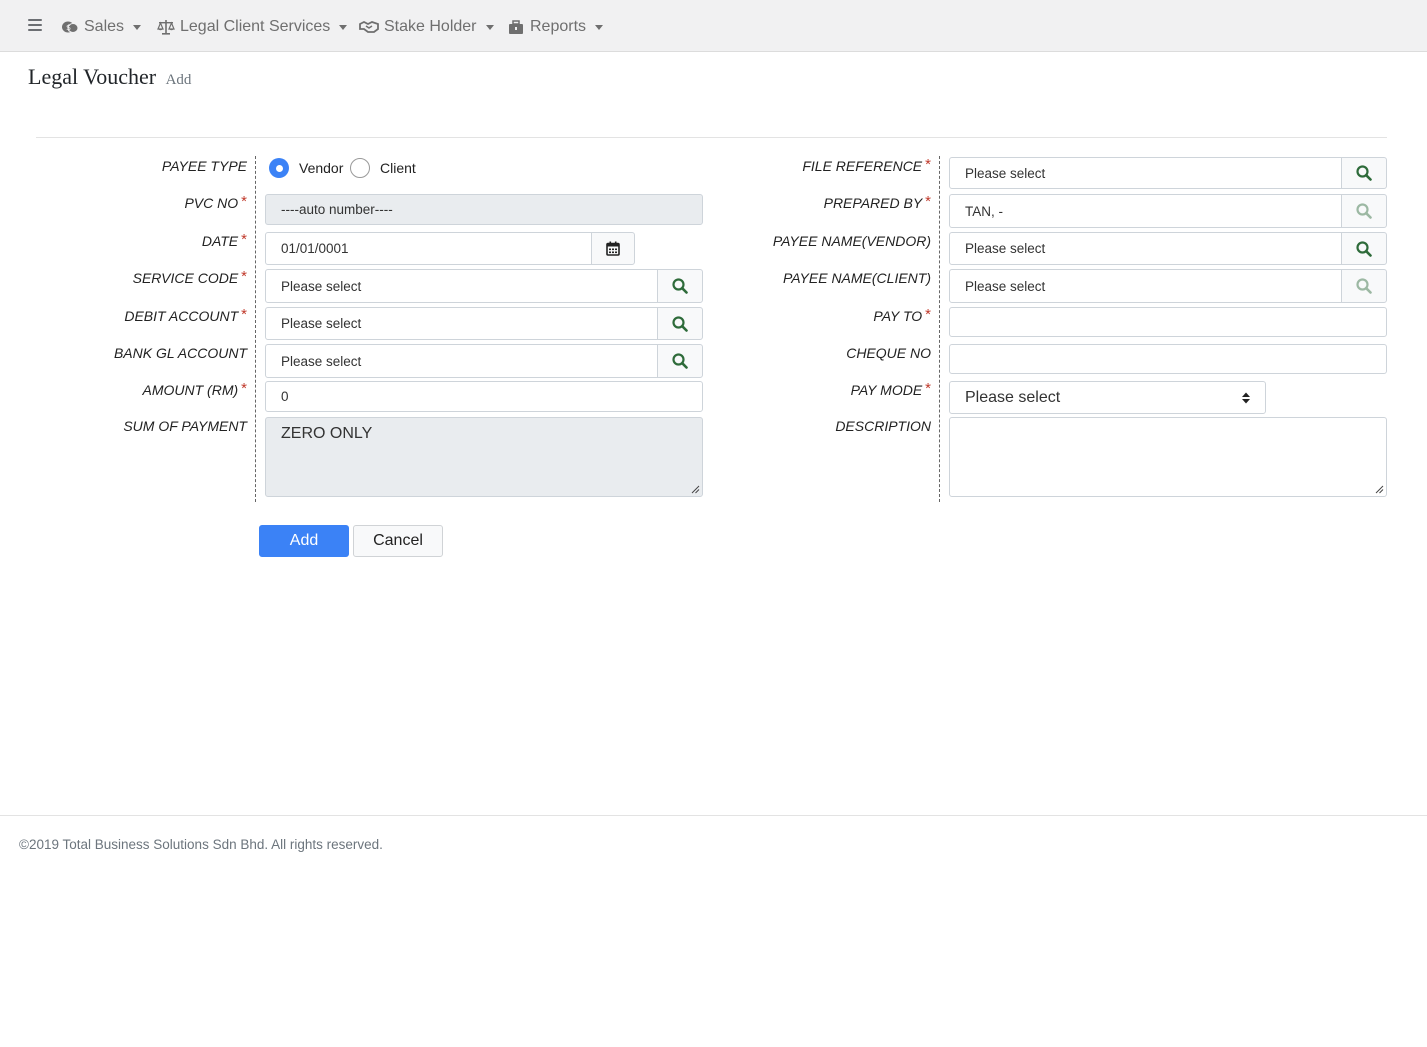 The image size is (1427, 1047). What do you see at coordinates (204, 166) in the screenshot?
I see `payee-type-label: PAYEE TYPE` at bounding box center [204, 166].